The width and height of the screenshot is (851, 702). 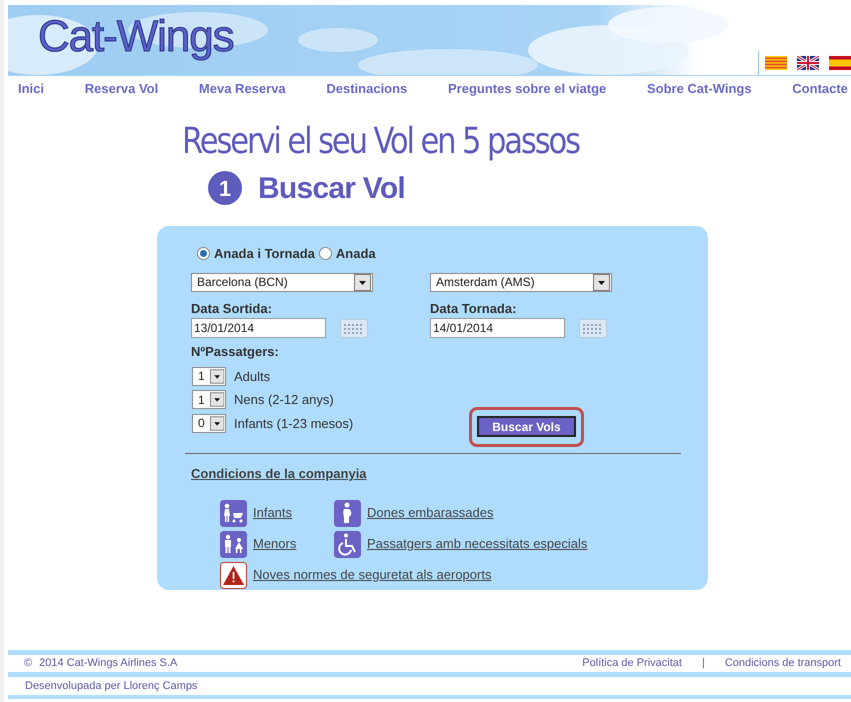 I want to click on footer-link: Política de Privacitat, so click(x=632, y=663).